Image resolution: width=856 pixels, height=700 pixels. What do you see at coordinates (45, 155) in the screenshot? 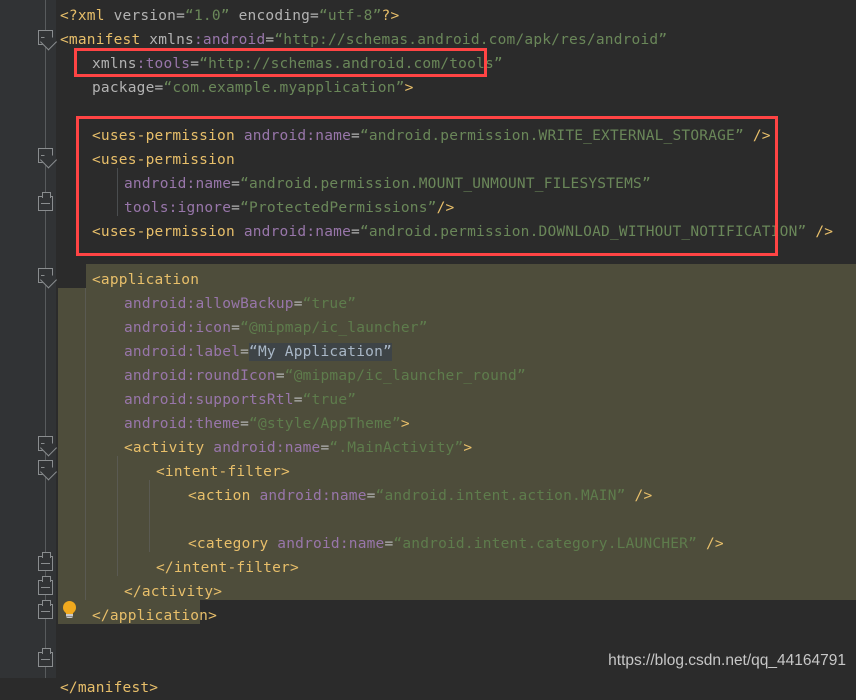
I see `fold-toggle-uses-permission` at bounding box center [45, 155].